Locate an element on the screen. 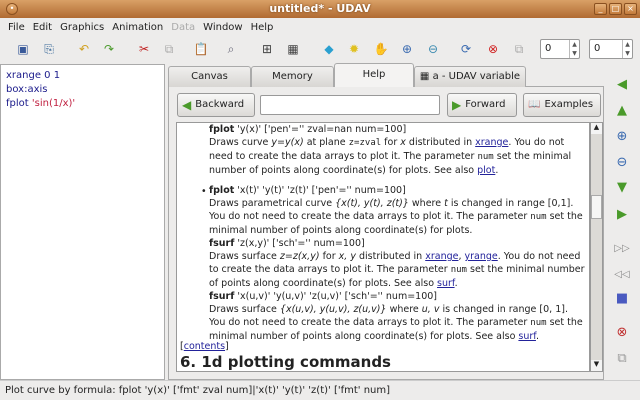 The image size is (640, 400). arrow-right-icon: ▶ is located at coordinates (457, 105).